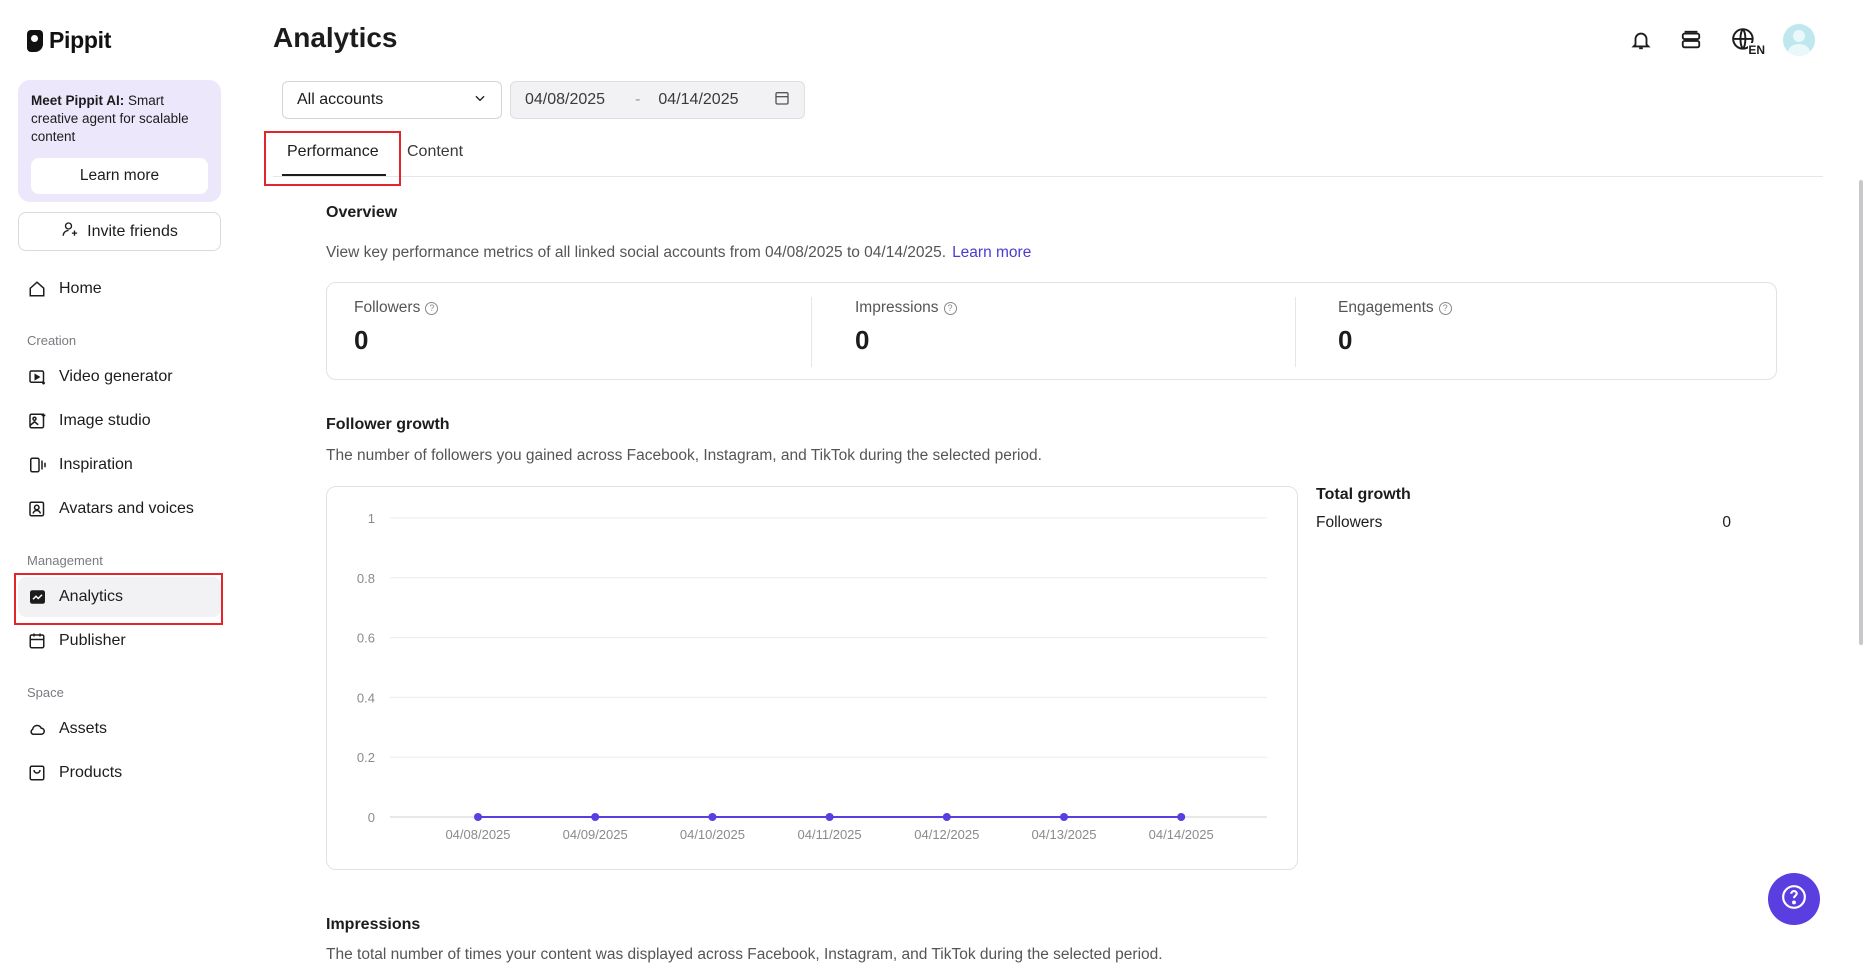 The width and height of the screenshot is (1865, 969). I want to click on sidebar-item-inspiration: Inspiration, so click(119, 465).